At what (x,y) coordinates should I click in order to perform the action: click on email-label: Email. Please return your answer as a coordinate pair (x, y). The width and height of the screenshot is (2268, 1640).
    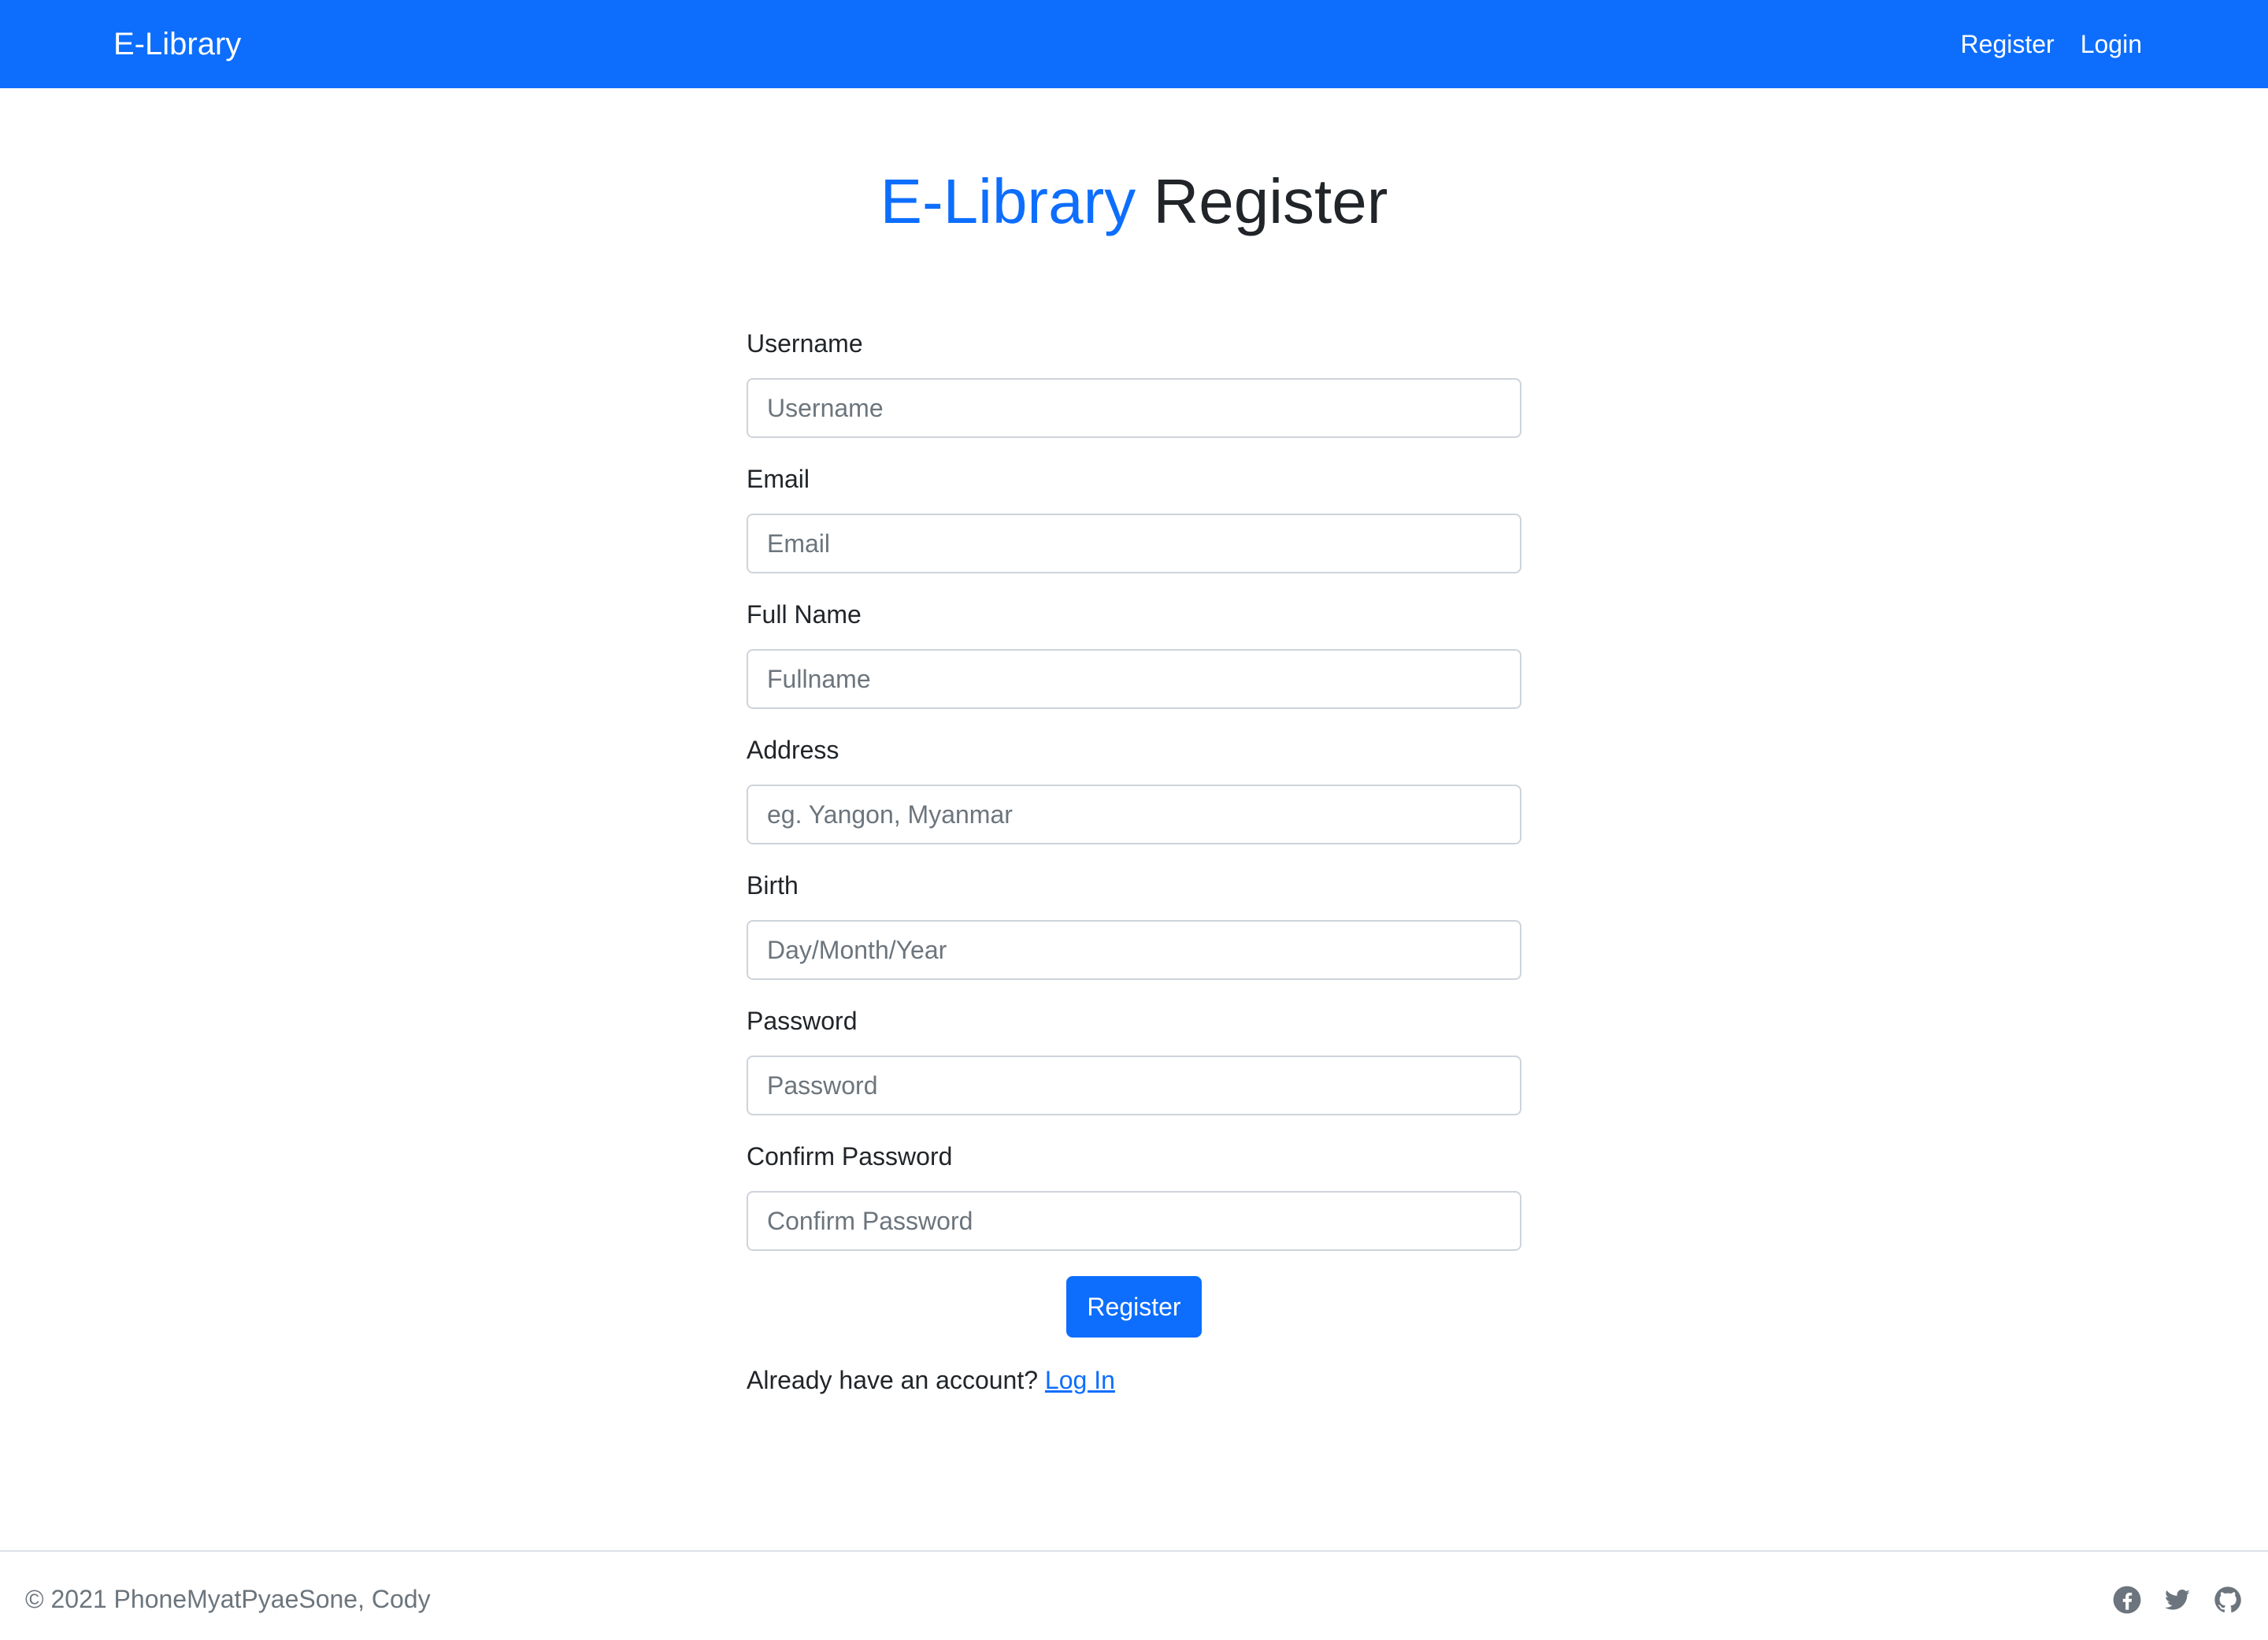
    Looking at the image, I should click on (778, 479).